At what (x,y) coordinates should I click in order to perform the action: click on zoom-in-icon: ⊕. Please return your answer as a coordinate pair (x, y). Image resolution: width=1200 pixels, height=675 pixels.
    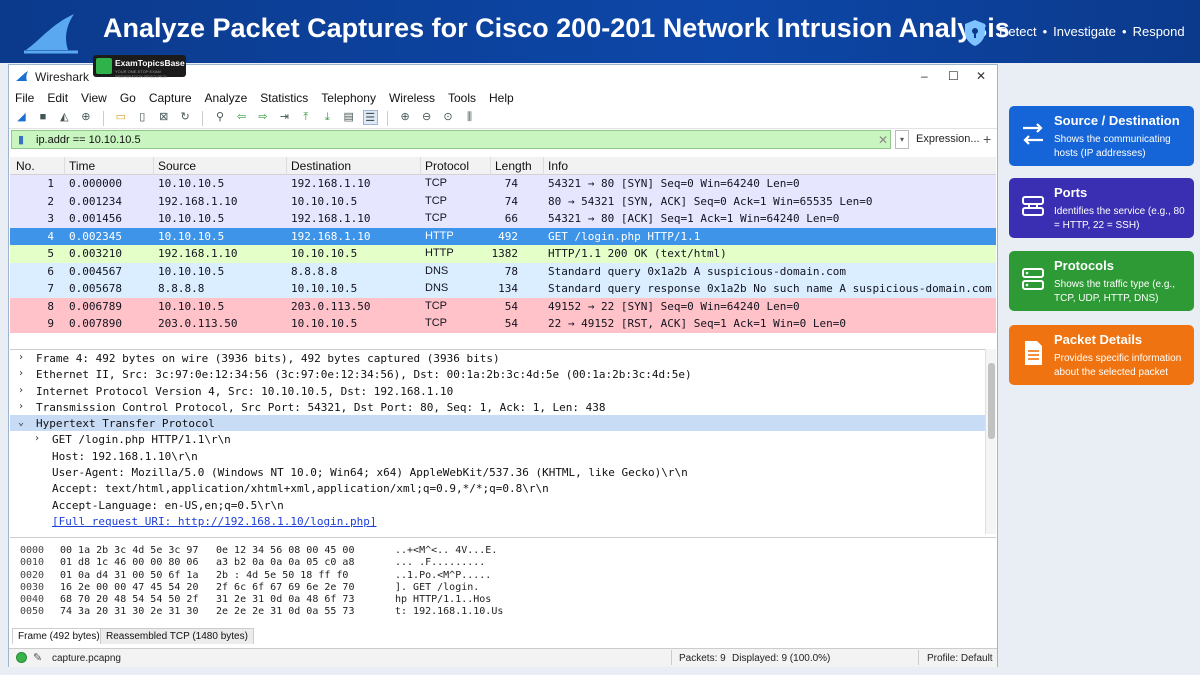
    Looking at the image, I should click on (405, 117).